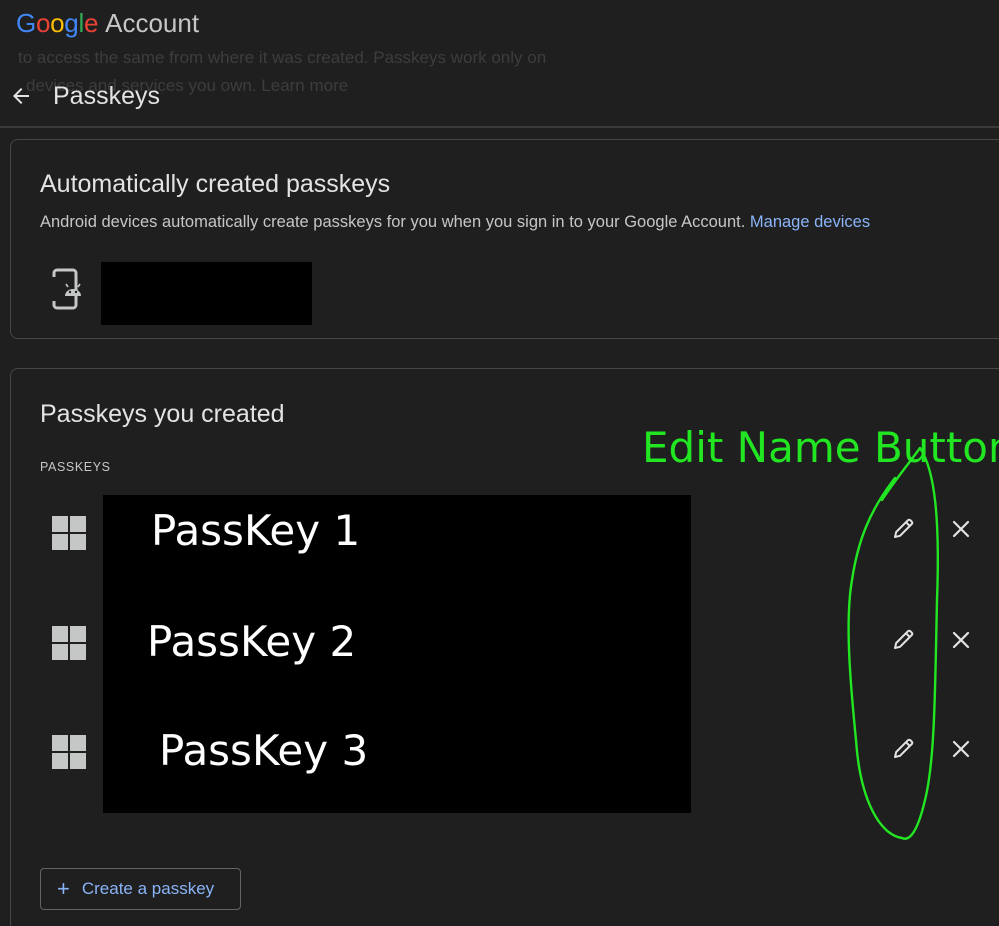  Describe the element at coordinates (903, 529) in the screenshot. I see `edit-passkey-1-button` at that location.